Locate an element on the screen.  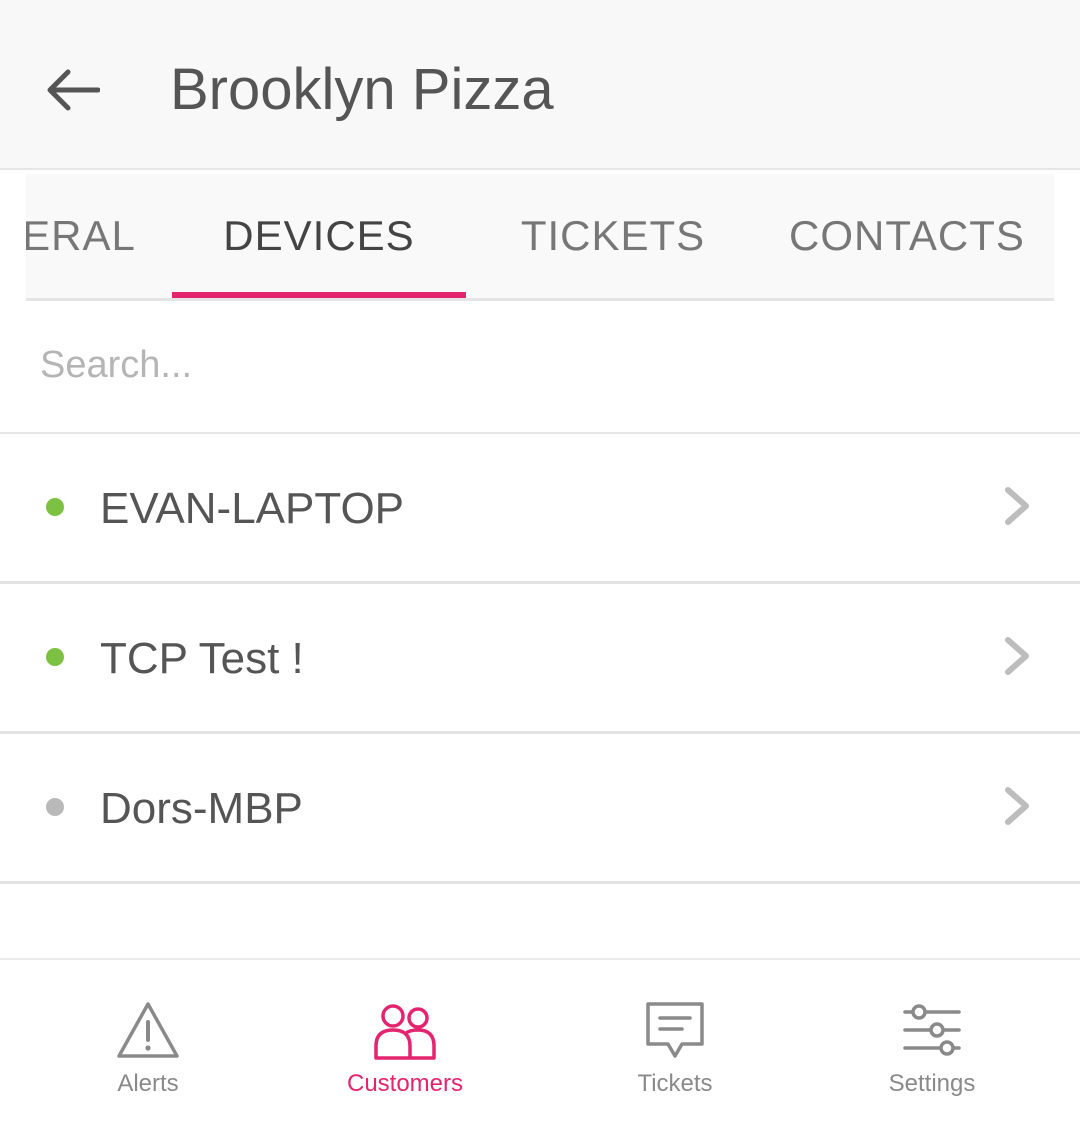
nav-customers: Customers is located at coordinates (405, 1042).